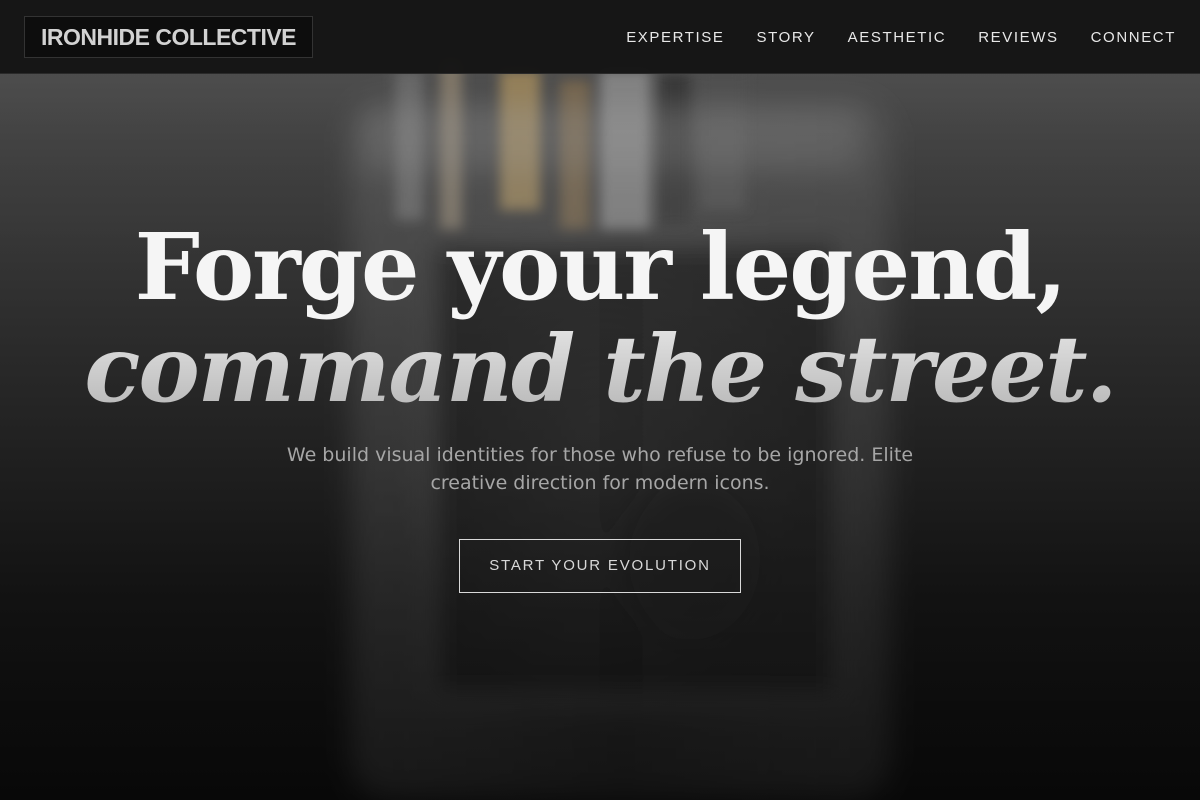 The width and height of the screenshot is (1200, 800). Describe the element at coordinates (600, 369) in the screenshot. I see `hero-headline-line2: command the street.` at that location.